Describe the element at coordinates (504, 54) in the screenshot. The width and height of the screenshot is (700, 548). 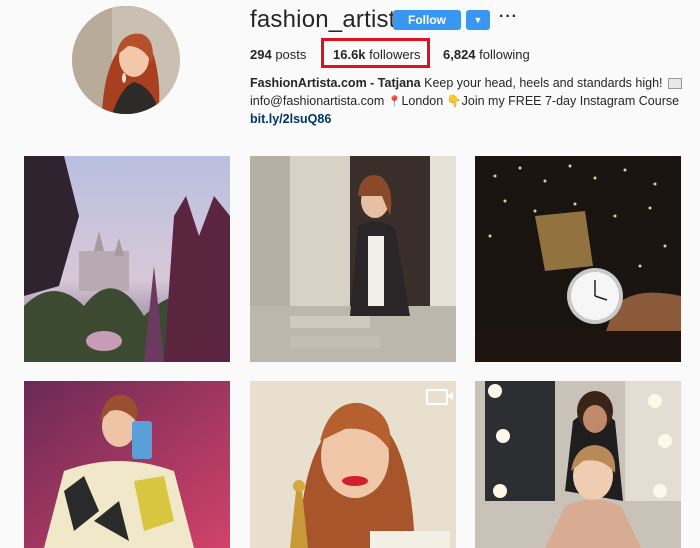
I see `following-label: following` at that location.